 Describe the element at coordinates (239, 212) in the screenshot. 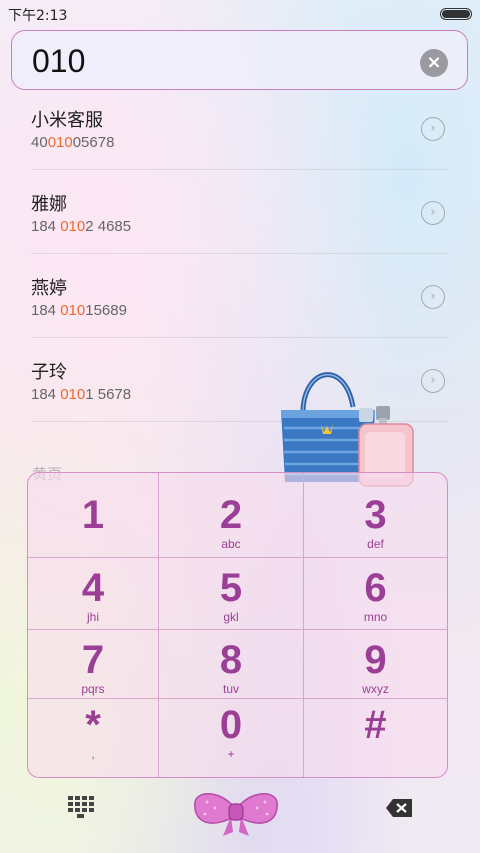

I see `list-item: 雅娜 184 0102 4685 ›` at that location.